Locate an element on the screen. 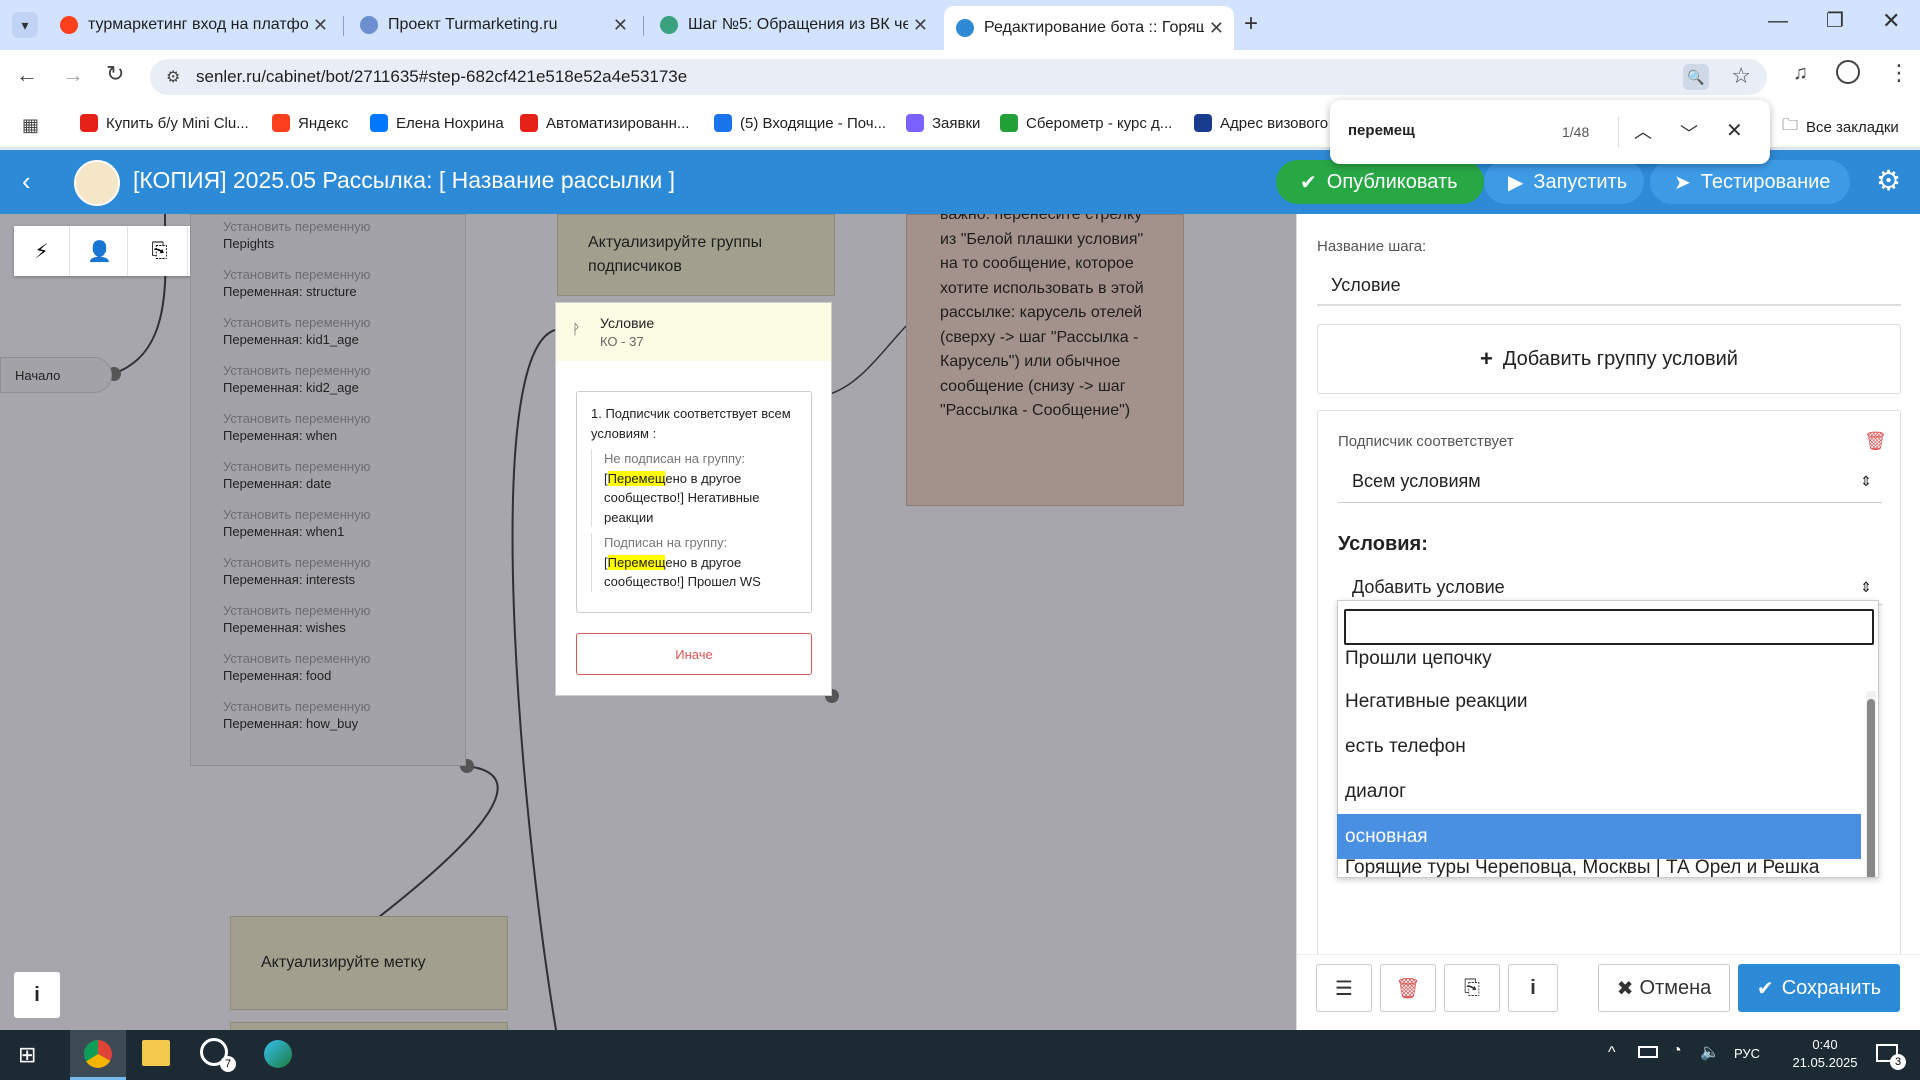  trigger-tool-button: ⚡ is located at coordinates (42, 251).